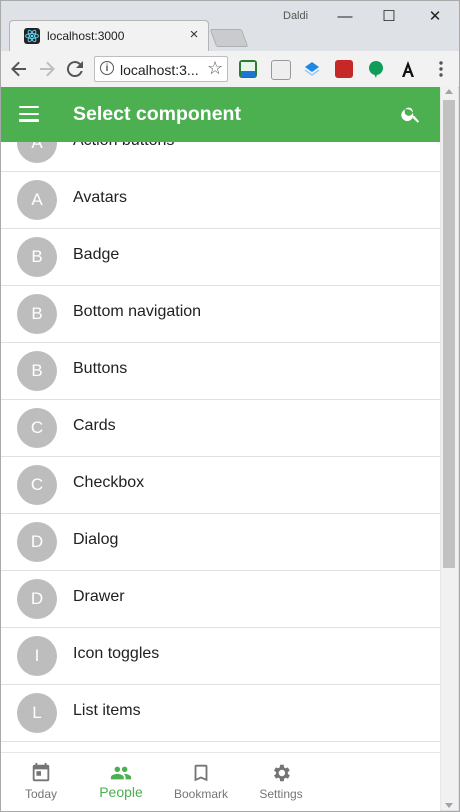 The width and height of the screenshot is (460, 812). Describe the element at coordinates (99, 596) in the screenshot. I see `list-item-label: Drawer` at that location.